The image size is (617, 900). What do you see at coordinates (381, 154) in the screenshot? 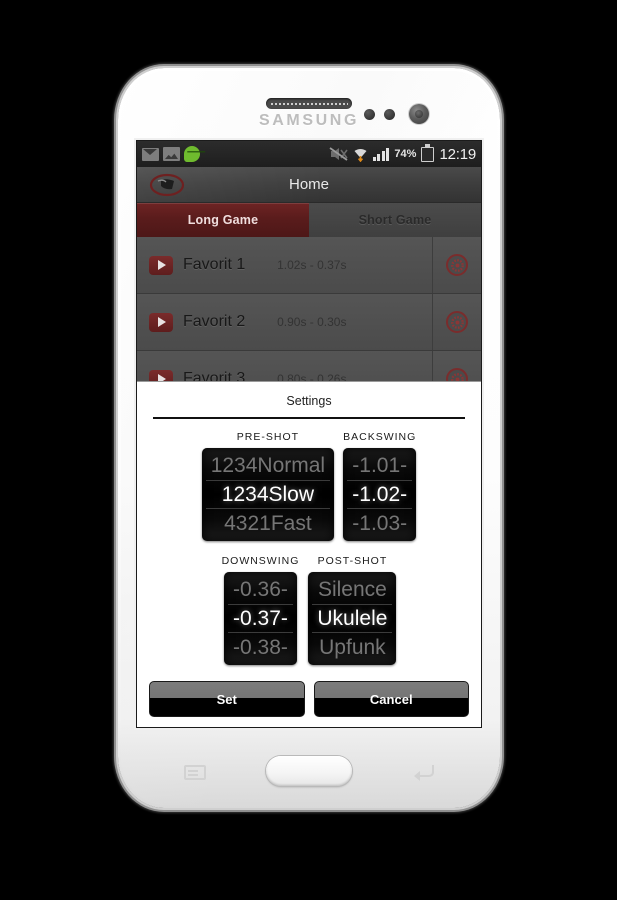
I see `signal-bars-icon` at bounding box center [381, 154].